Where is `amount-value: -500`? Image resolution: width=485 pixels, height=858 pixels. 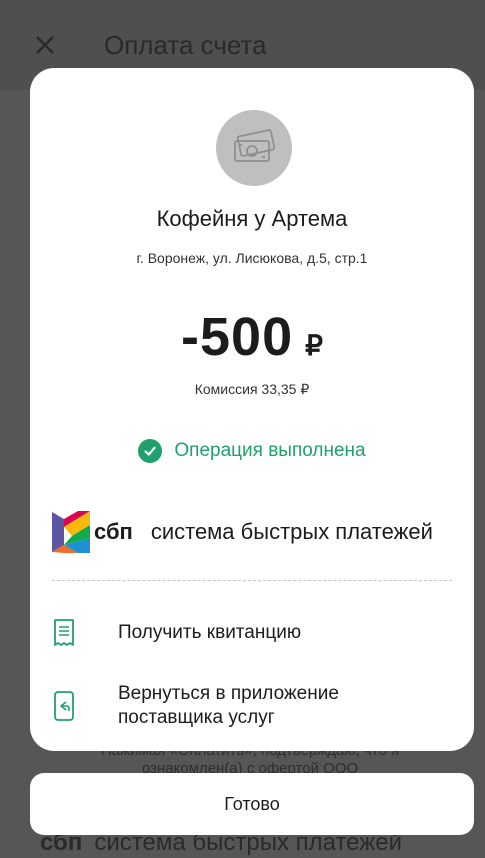
amount-value: -500 is located at coordinates (237, 337).